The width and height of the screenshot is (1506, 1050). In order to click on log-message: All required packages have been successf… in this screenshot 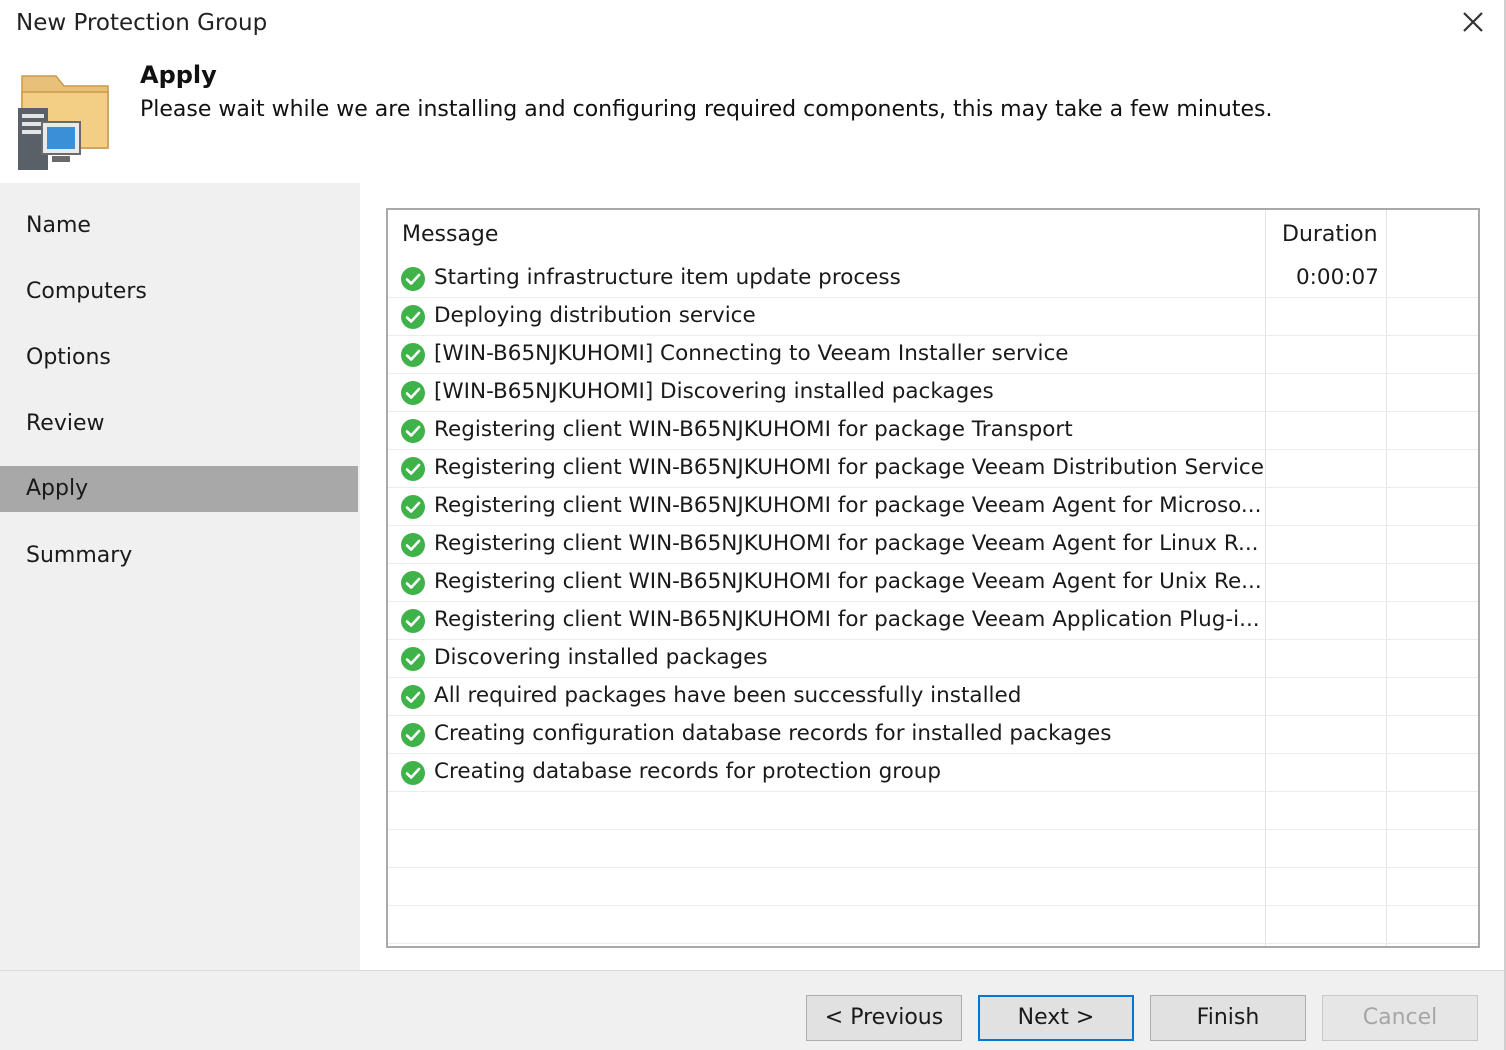, I will do `click(728, 695)`.